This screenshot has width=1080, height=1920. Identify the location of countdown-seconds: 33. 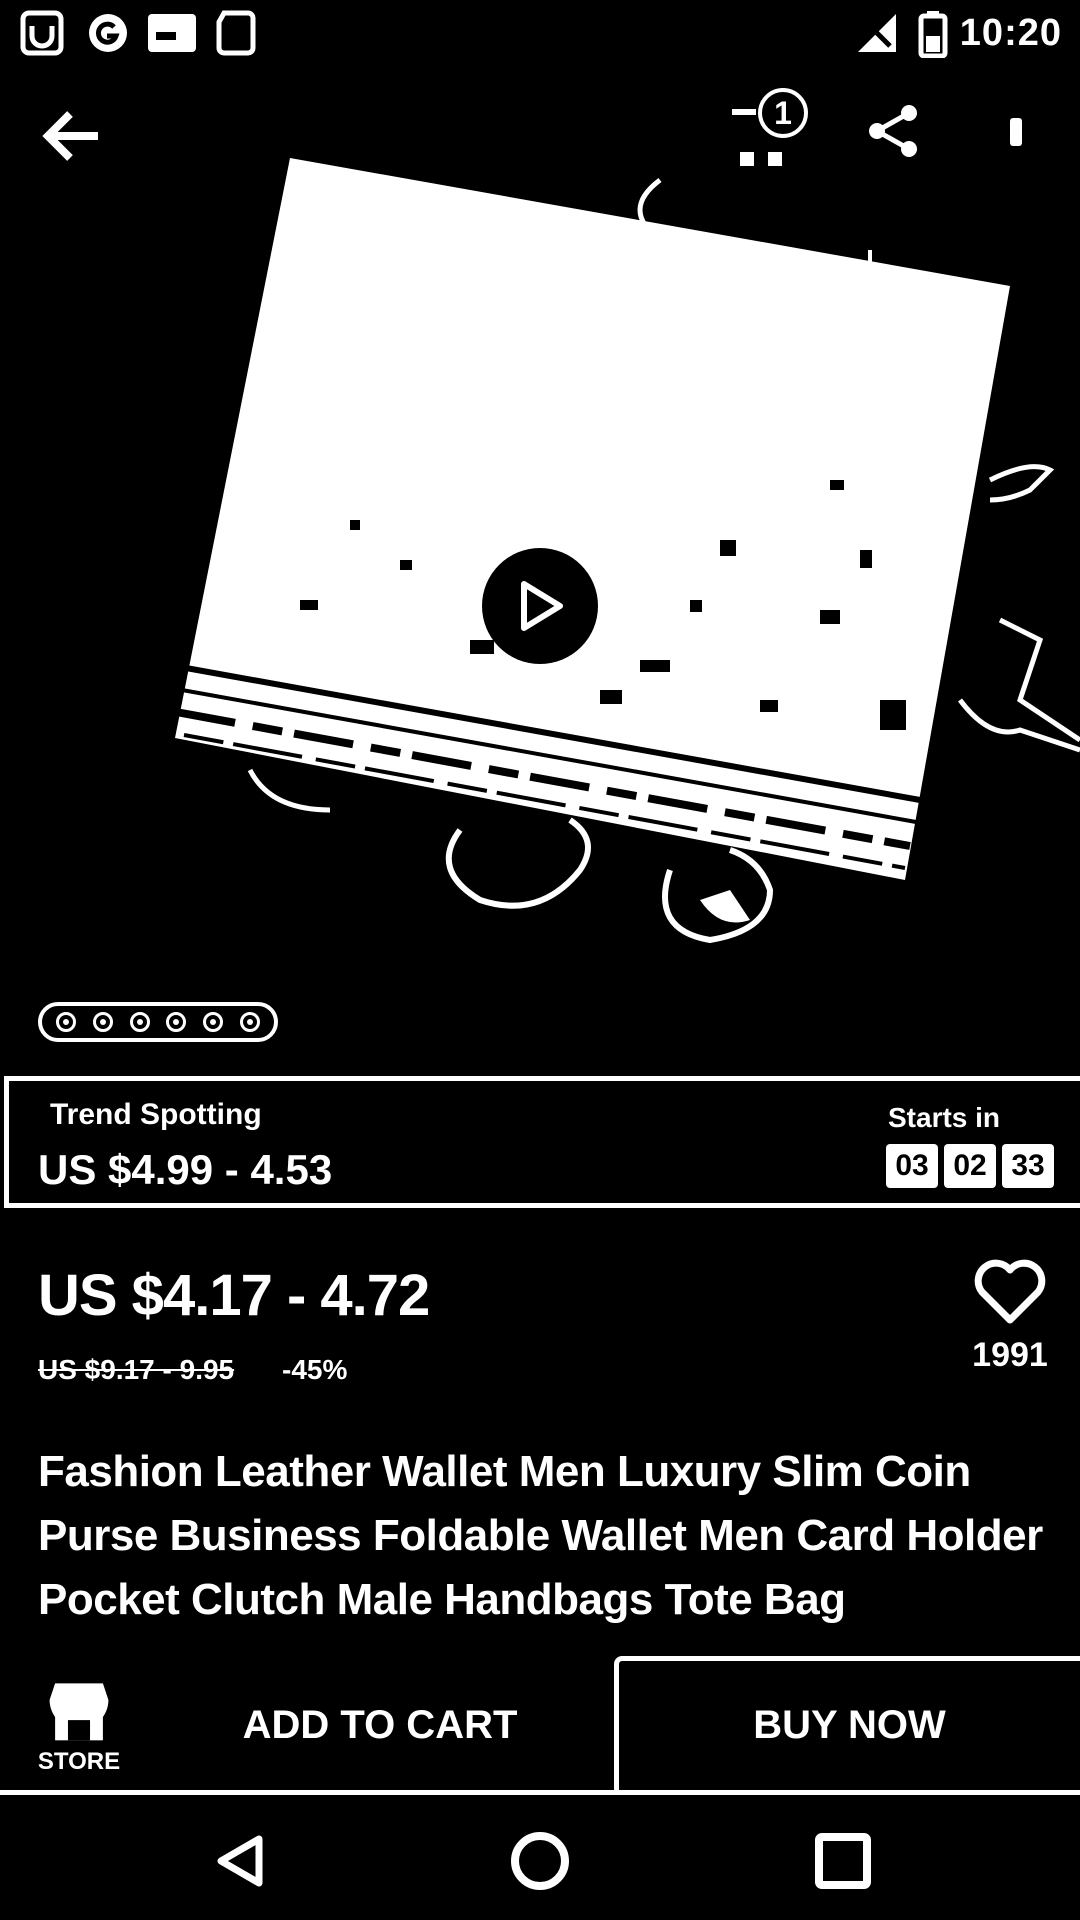
(1028, 1166).